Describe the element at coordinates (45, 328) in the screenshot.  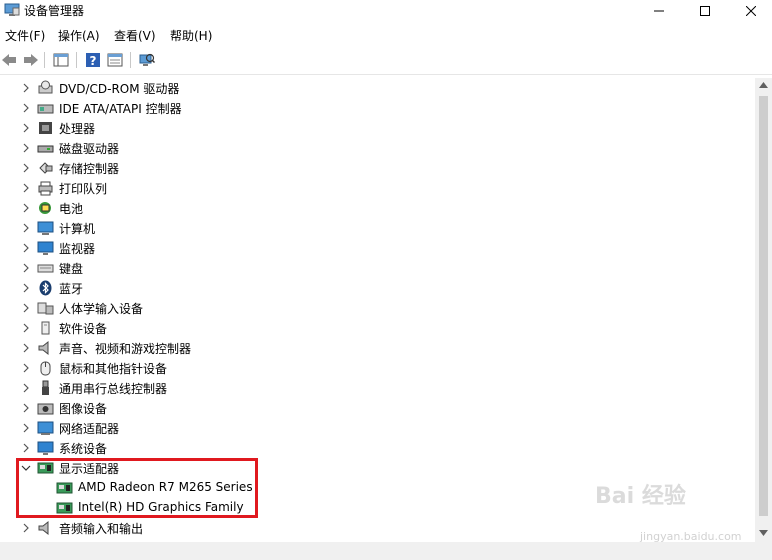
I see `software-device-icon` at that location.